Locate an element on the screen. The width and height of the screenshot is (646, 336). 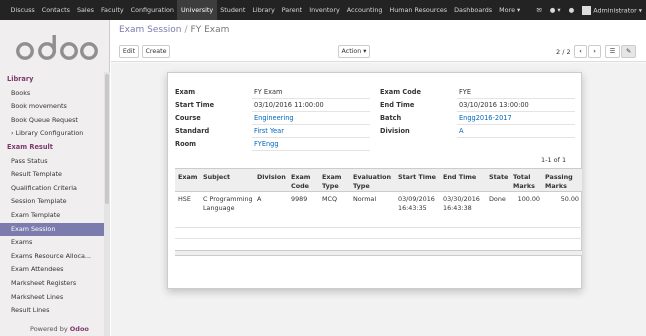
table-cell: 9989 is located at coordinates (299, 199).